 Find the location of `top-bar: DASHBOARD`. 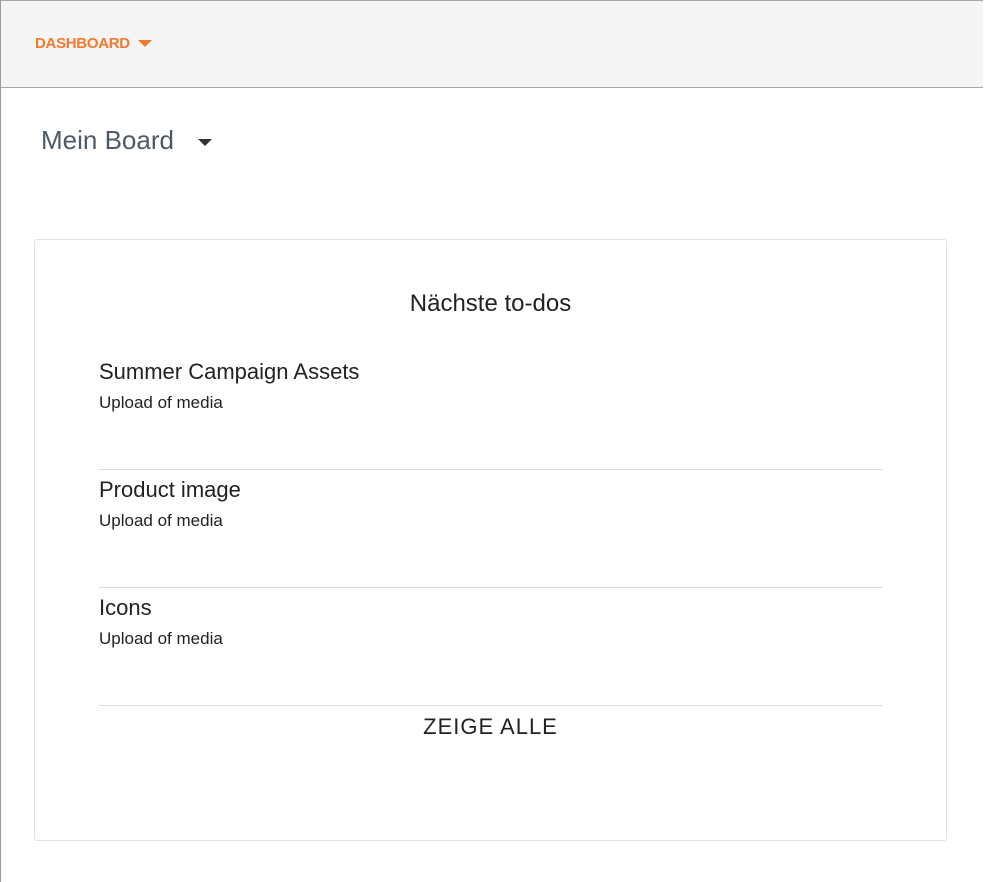

top-bar: DASHBOARD is located at coordinates (492, 44).